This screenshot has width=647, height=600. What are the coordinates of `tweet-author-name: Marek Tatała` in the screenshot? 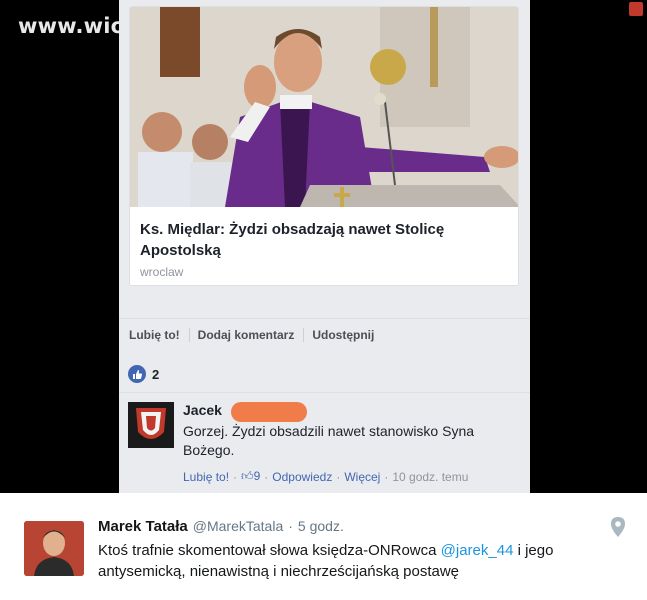 It's located at (143, 526).